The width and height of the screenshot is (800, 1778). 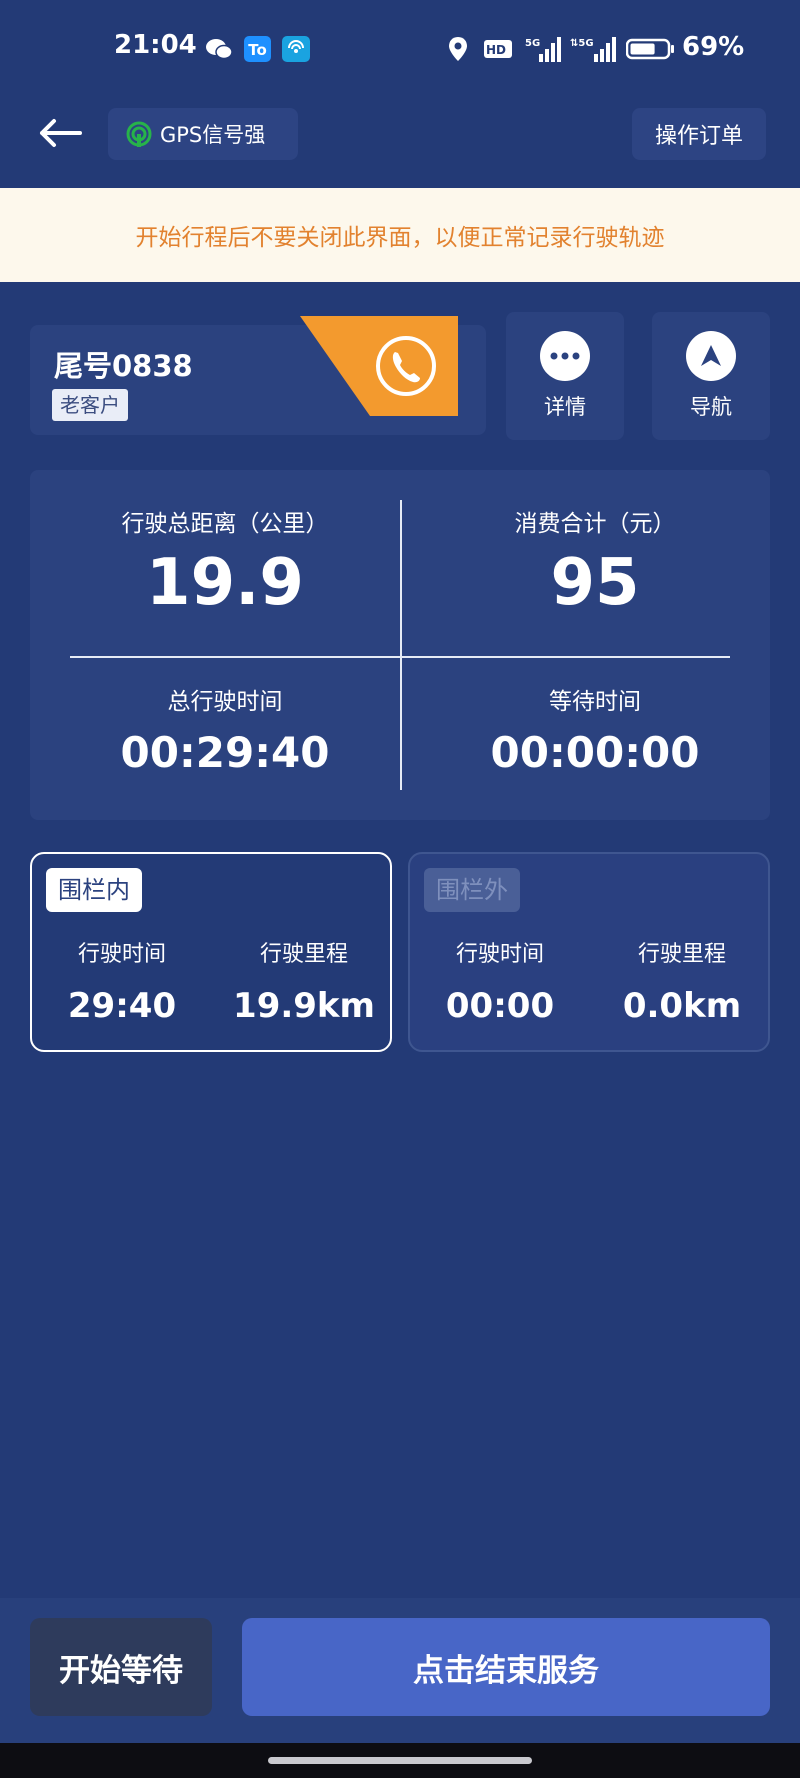 What do you see at coordinates (499, 954) in the screenshot?
I see `fence-outside-time-label: 行驶时间` at bounding box center [499, 954].